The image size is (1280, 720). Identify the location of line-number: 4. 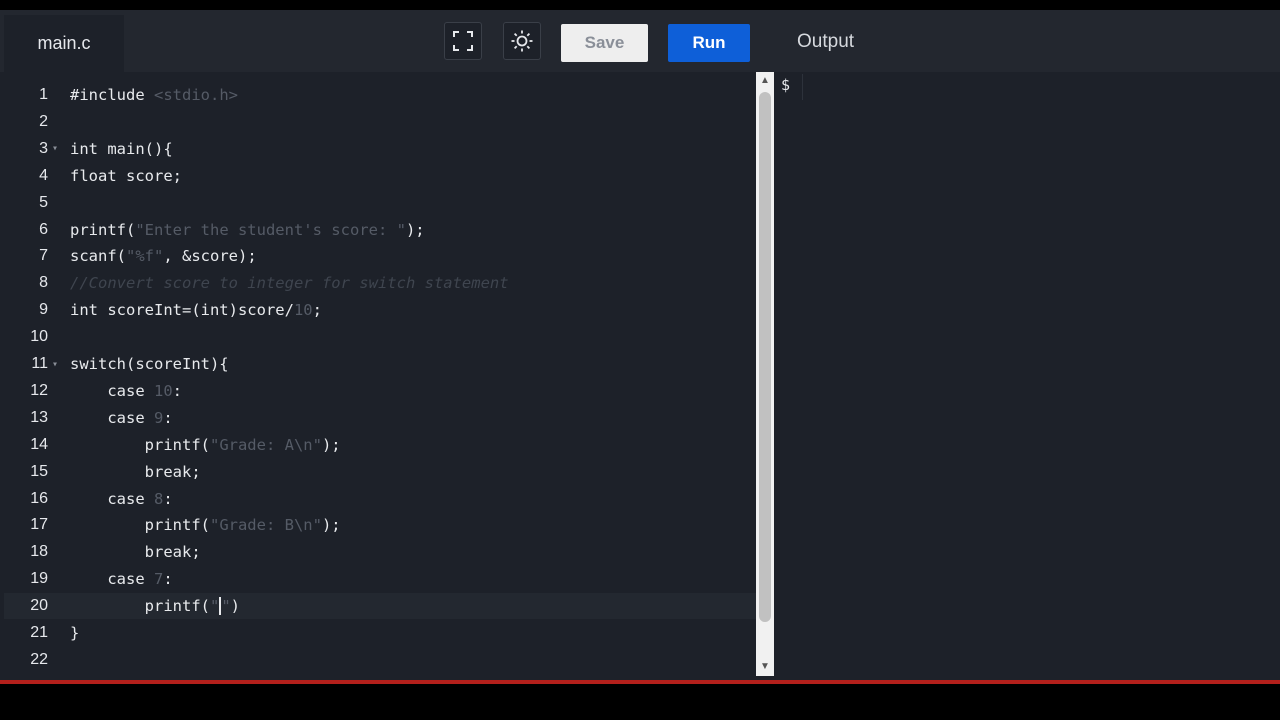
(43, 175).